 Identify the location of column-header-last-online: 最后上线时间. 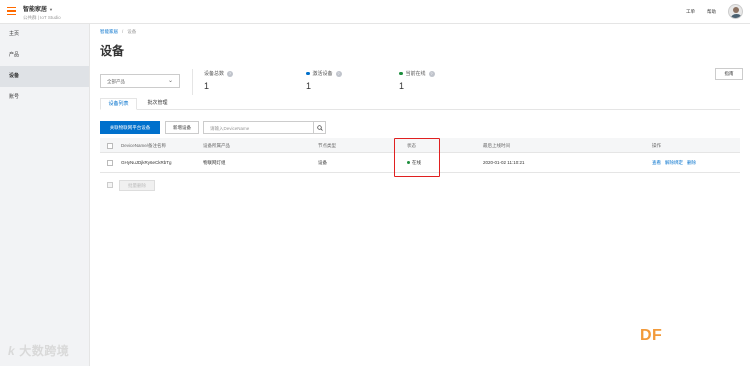
(496, 145).